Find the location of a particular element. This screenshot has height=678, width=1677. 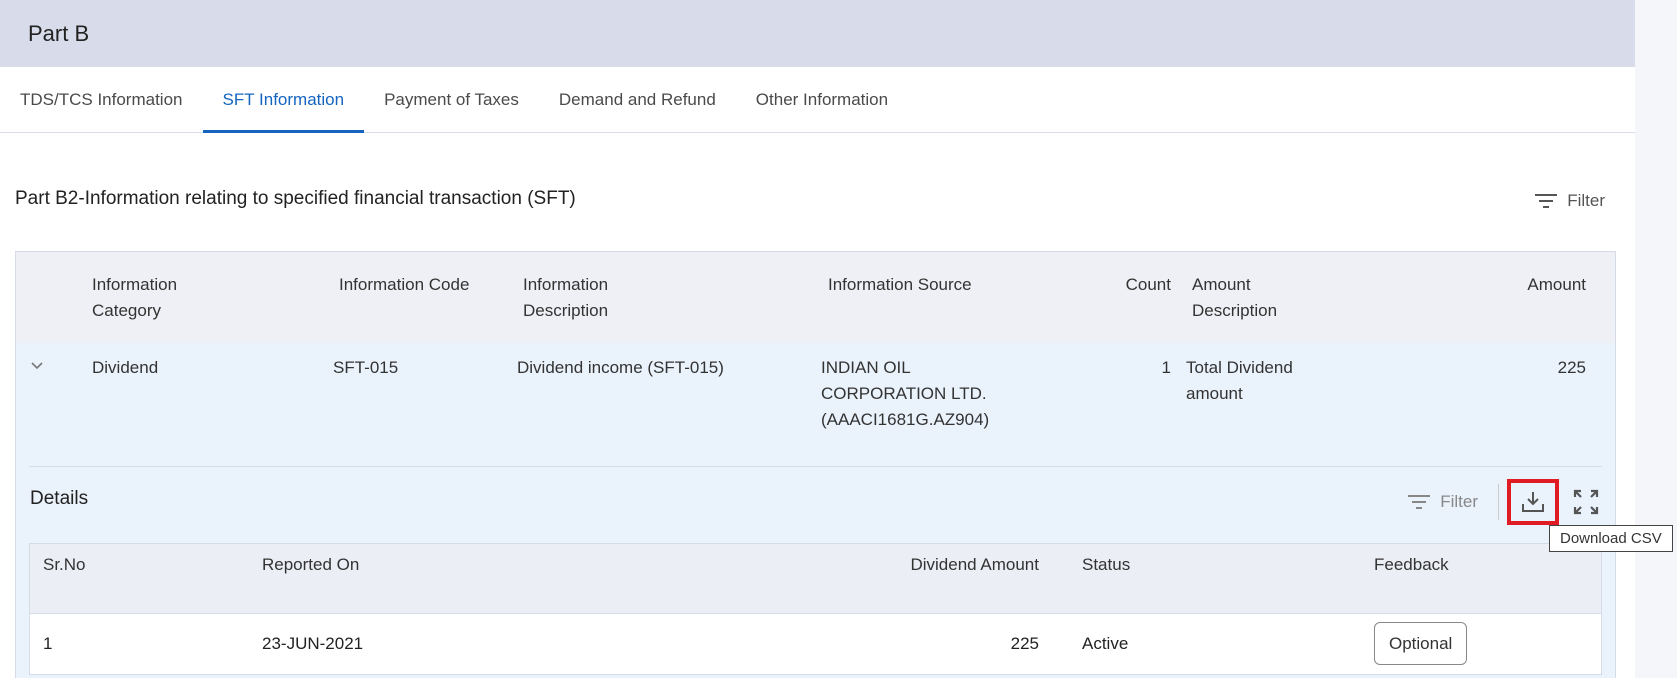

col-amount: Amount is located at coordinates (1556, 284).